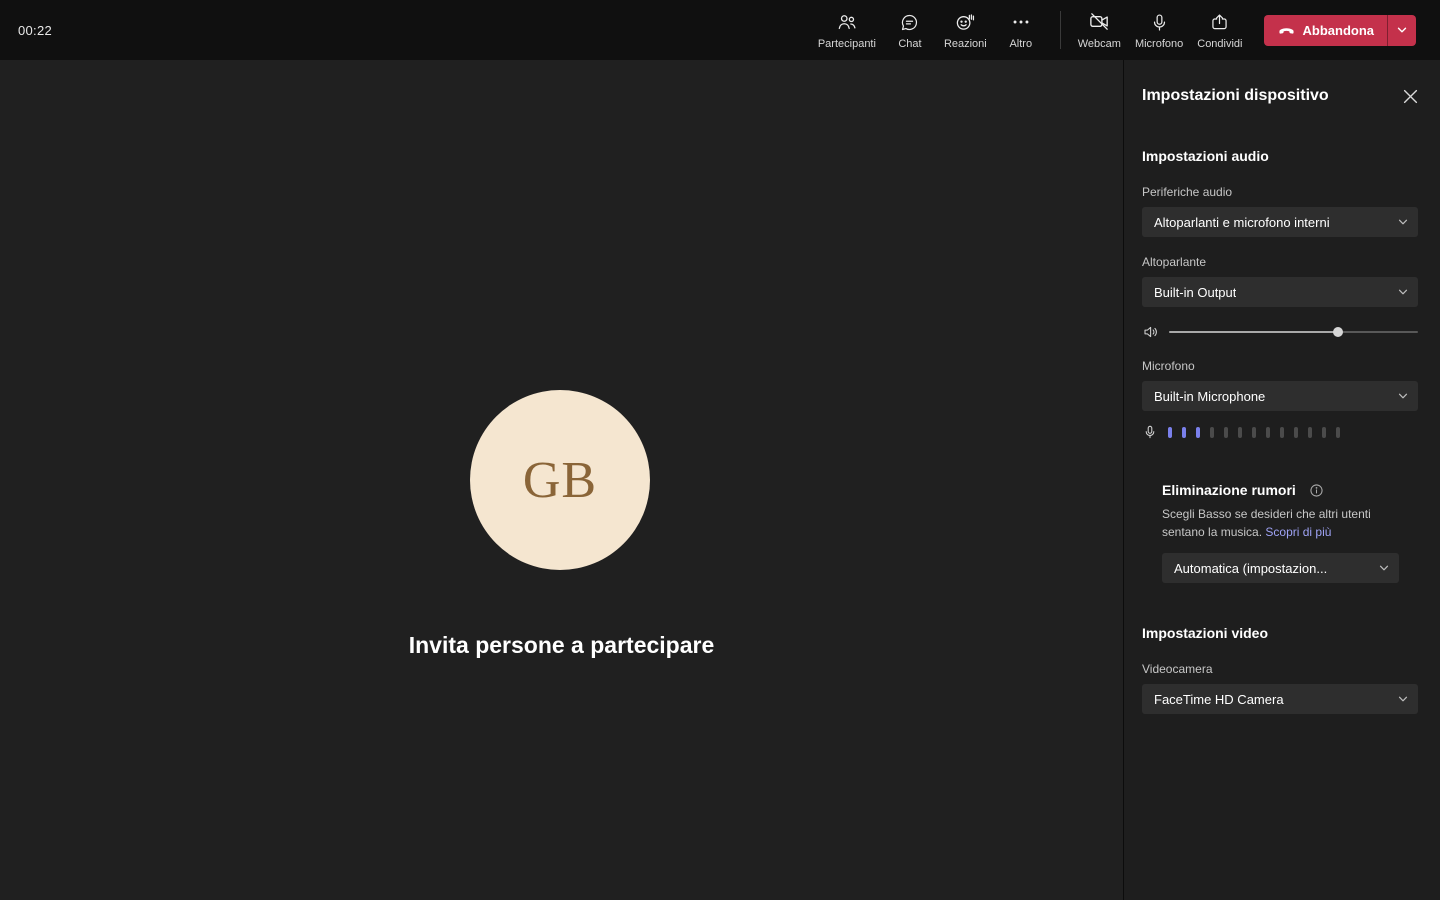  I want to click on webcam-button: Webcam, so click(1099, 30).